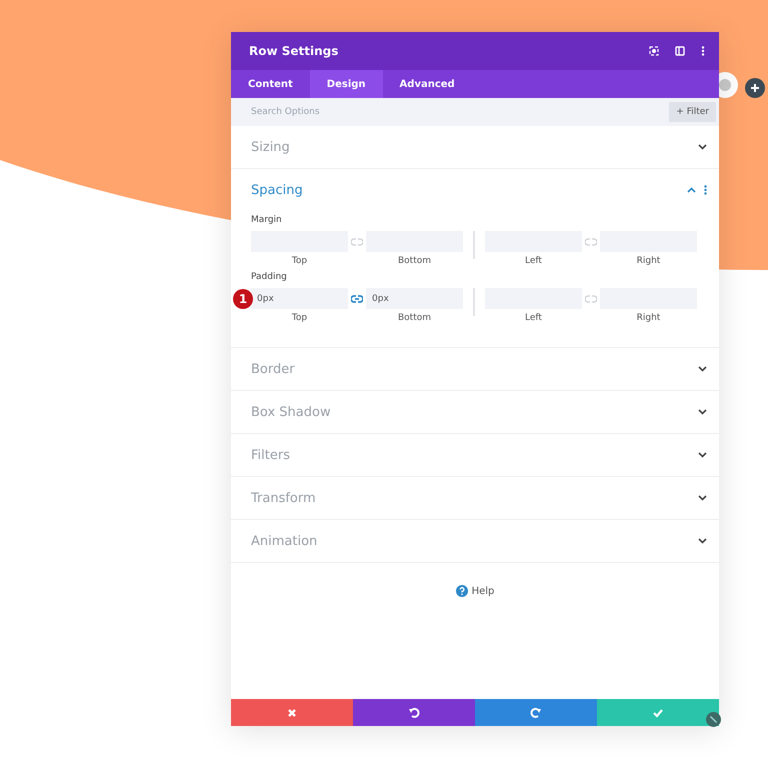 Image resolution: width=768 pixels, height=771 pixels. Describe the element at coordinates (474, 455) in the screenshot. I see `section-title: Filters` at that location.